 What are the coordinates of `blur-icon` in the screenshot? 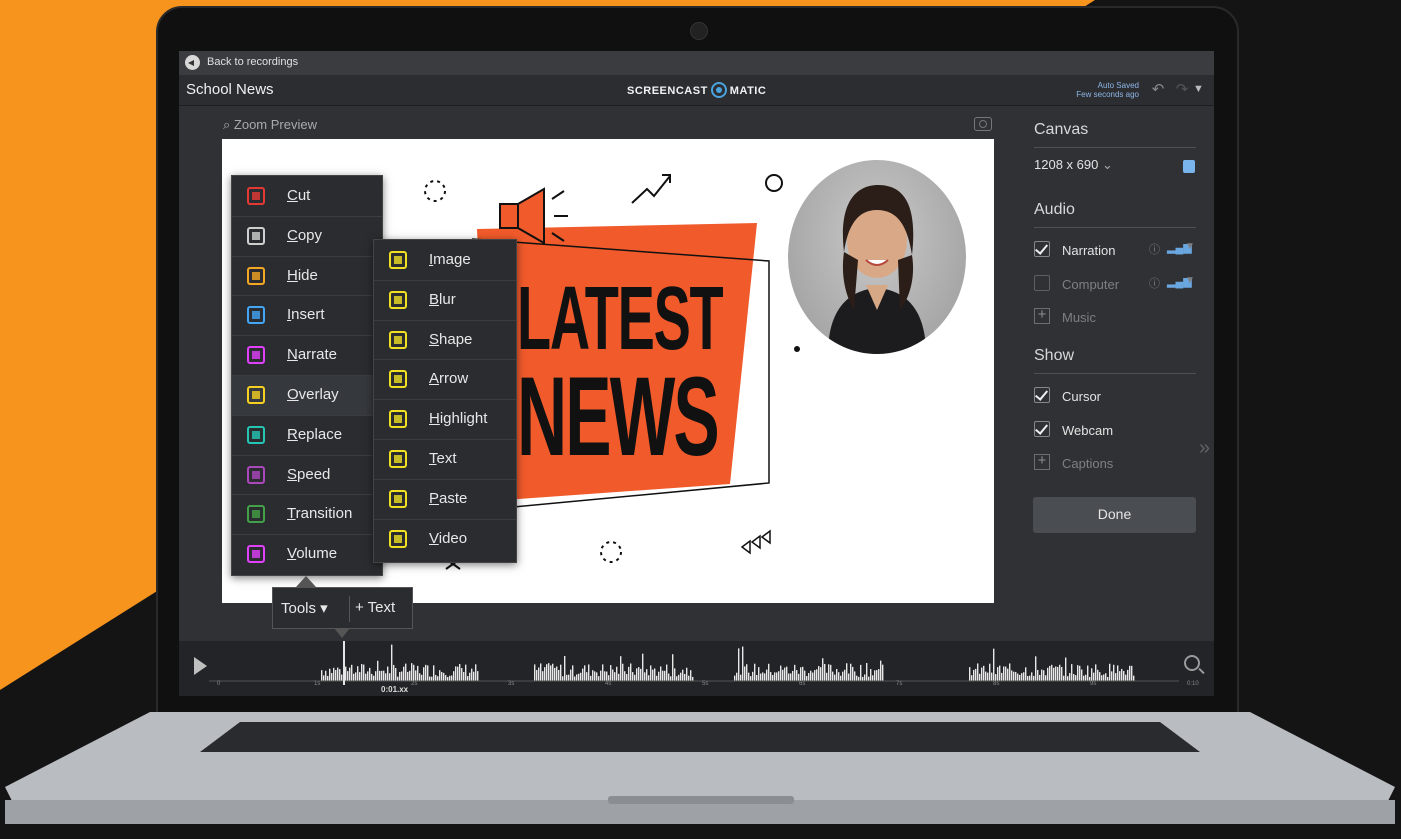 It's located at (398, 299).